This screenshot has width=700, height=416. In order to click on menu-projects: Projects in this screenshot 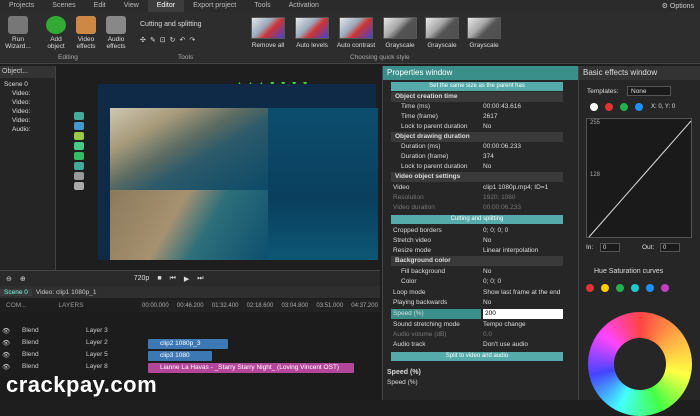, I will do `click(21, 6)`.